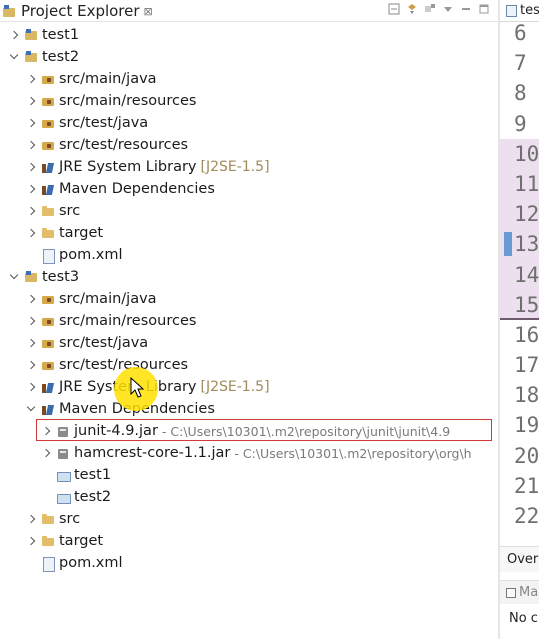 The height and width of the screenshot is (639, 539). Describe the element at coordinates (519, 559) in the screenshot. I see `overview-tab: Over` at that location.